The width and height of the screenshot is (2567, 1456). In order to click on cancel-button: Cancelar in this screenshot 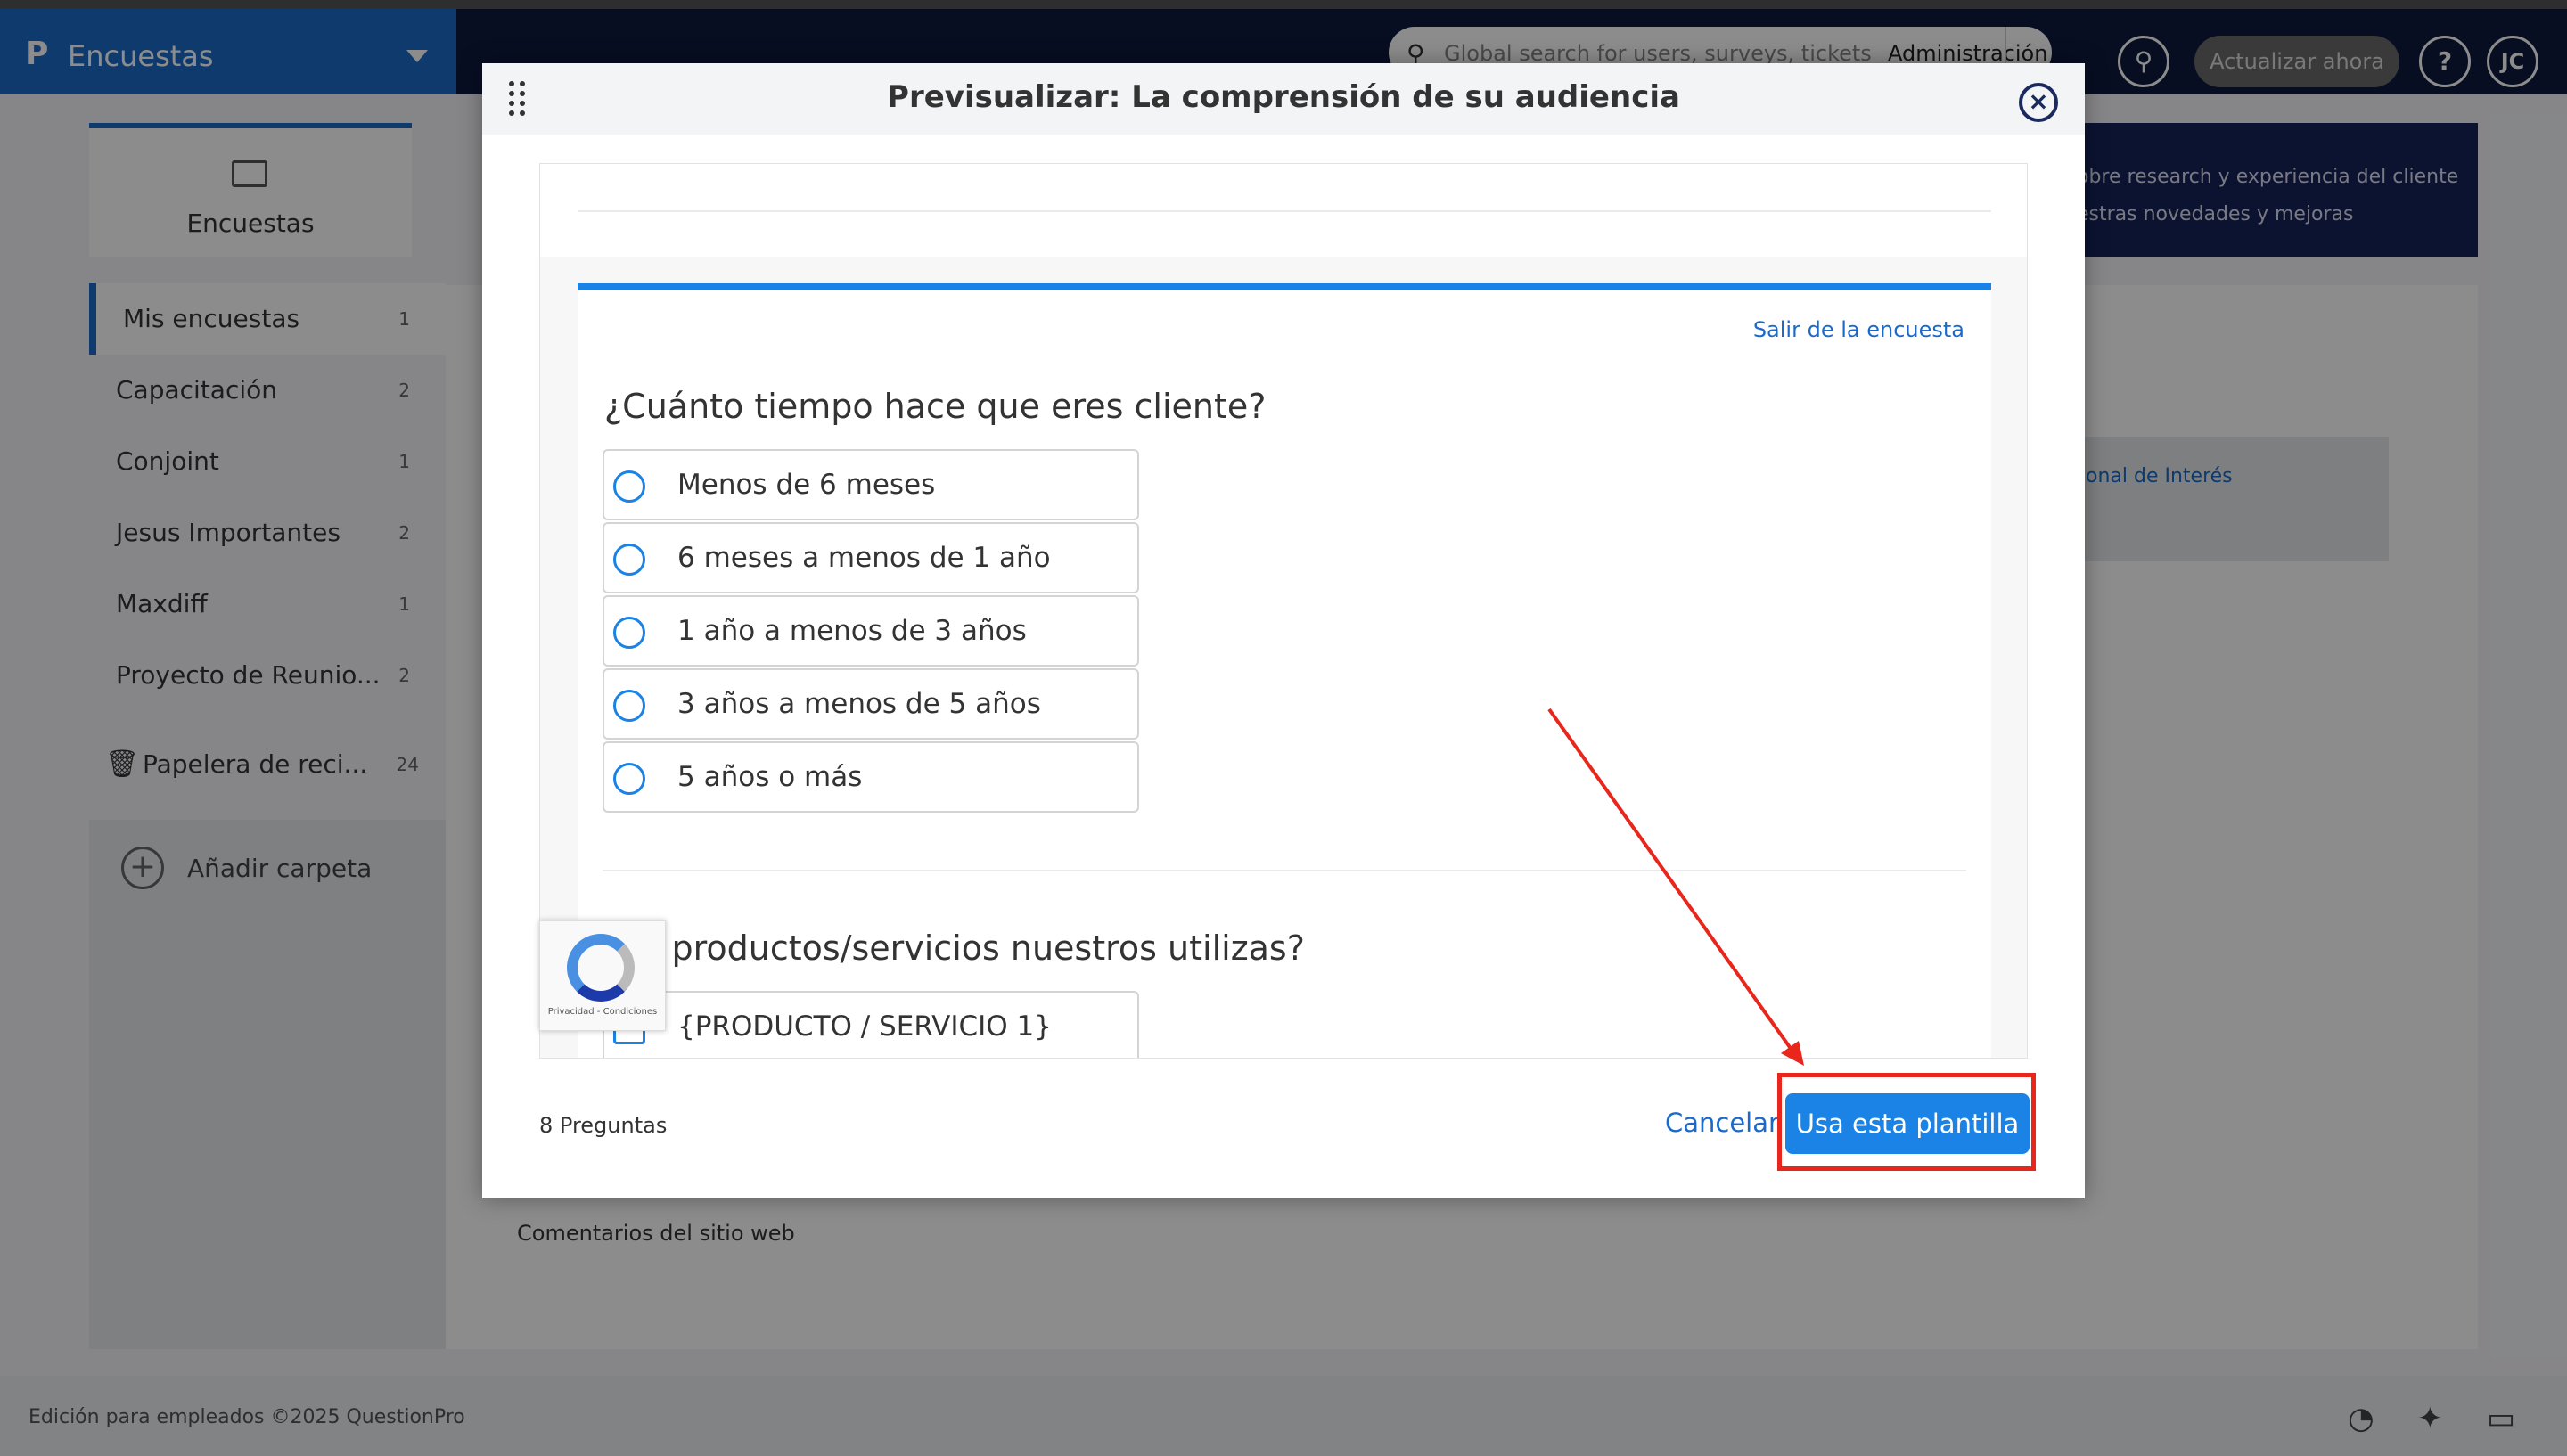, I will do `click(1722, 1123)`.